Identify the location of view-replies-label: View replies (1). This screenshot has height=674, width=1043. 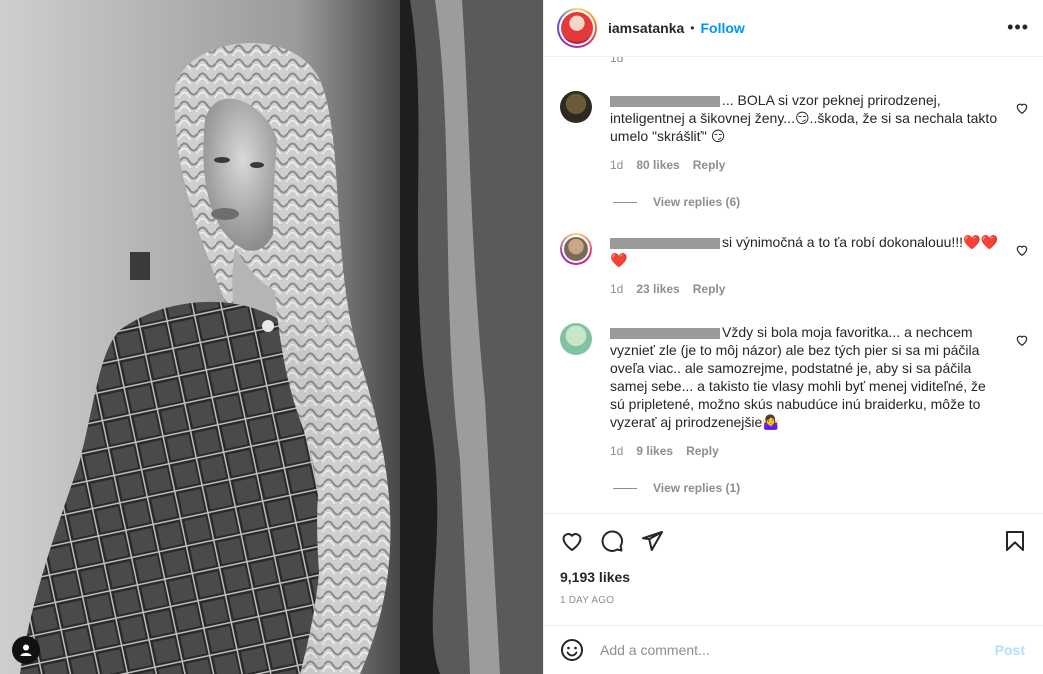
(697, 488).